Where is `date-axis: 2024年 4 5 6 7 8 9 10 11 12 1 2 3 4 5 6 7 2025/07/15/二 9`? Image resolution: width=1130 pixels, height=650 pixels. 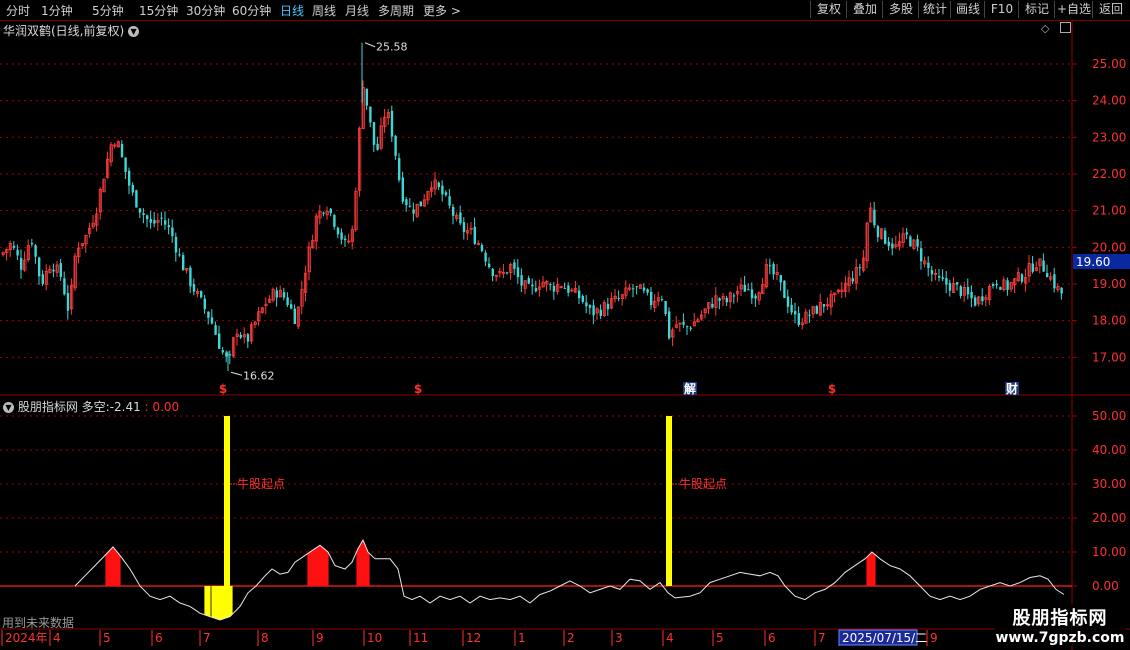 date-axis: 2024年 4 5 6 7 8 9 10 11 12 1 2 3 4 5 6 7 2025/07/15/二 9 is located at coordinates (469, 637).